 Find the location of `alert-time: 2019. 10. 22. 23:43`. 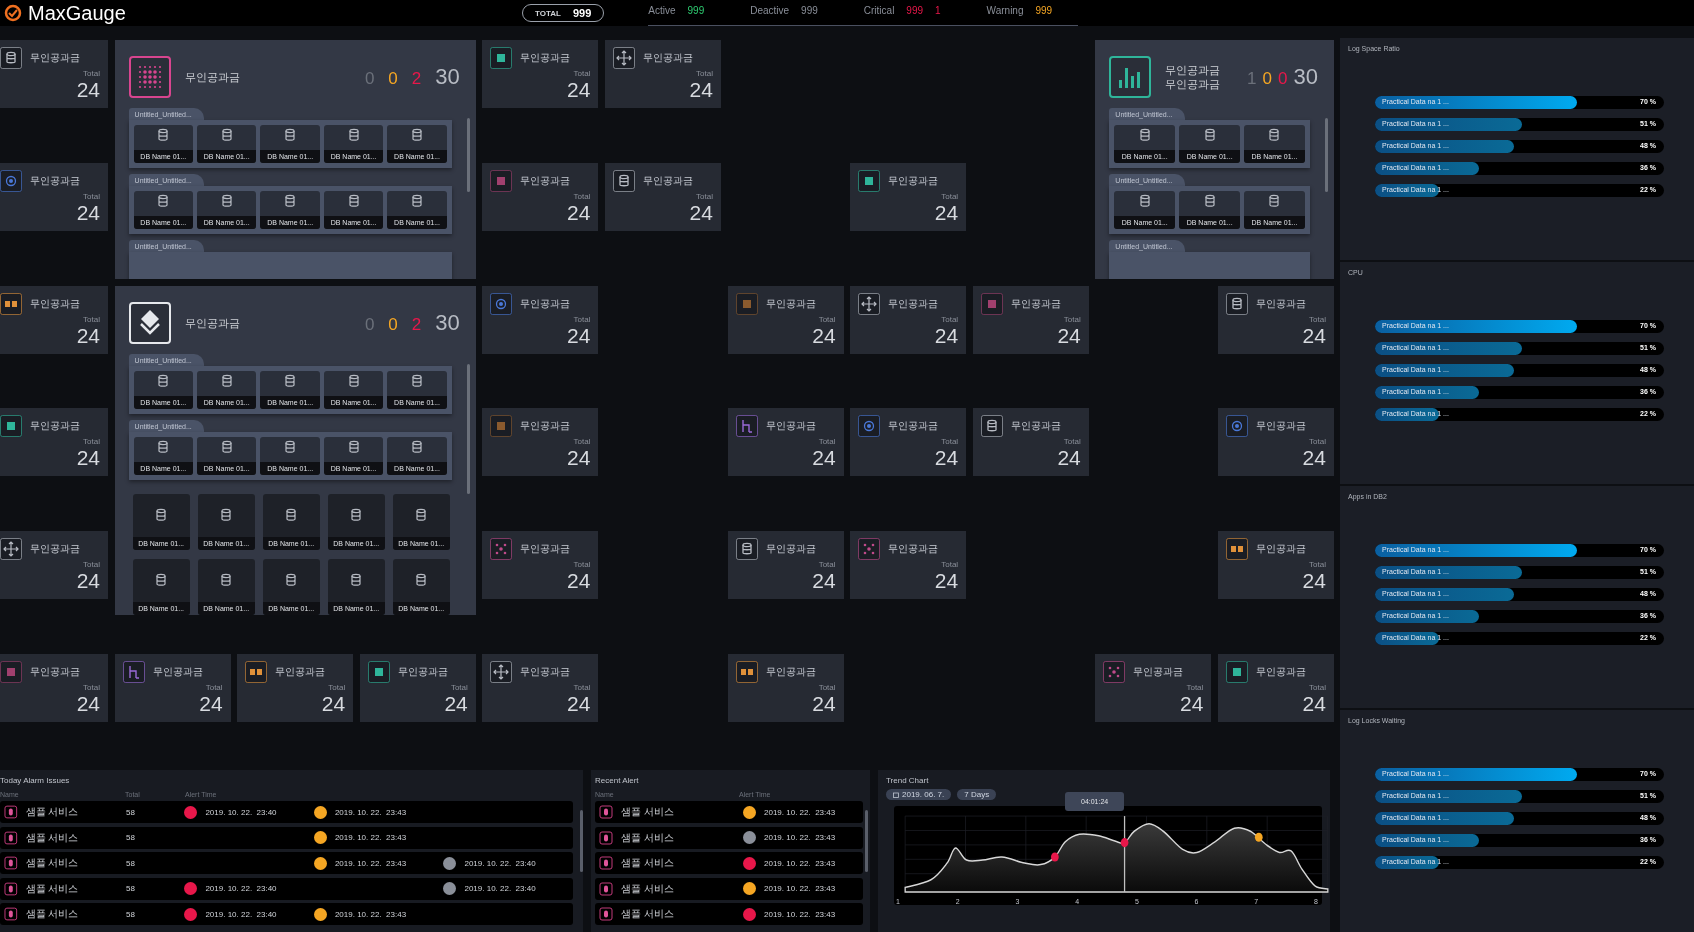

alert-time: 2019. 10. 22. 23:43 is located at coordinates (800, 838).